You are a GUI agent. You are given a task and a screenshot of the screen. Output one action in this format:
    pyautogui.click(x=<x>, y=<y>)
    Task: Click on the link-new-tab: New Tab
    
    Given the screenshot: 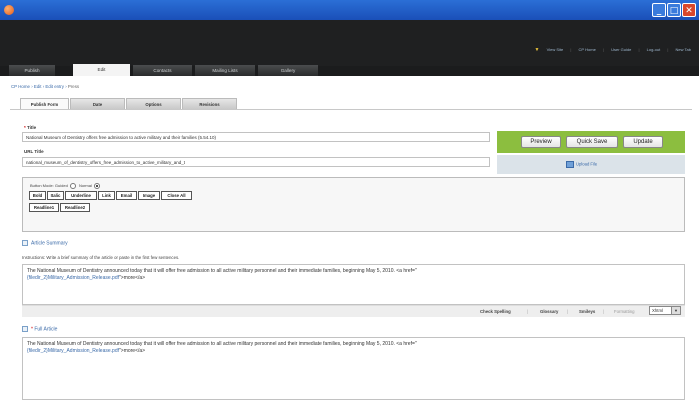 What is the action you would take?
    pyautogui.click(x=684, y=49)
    